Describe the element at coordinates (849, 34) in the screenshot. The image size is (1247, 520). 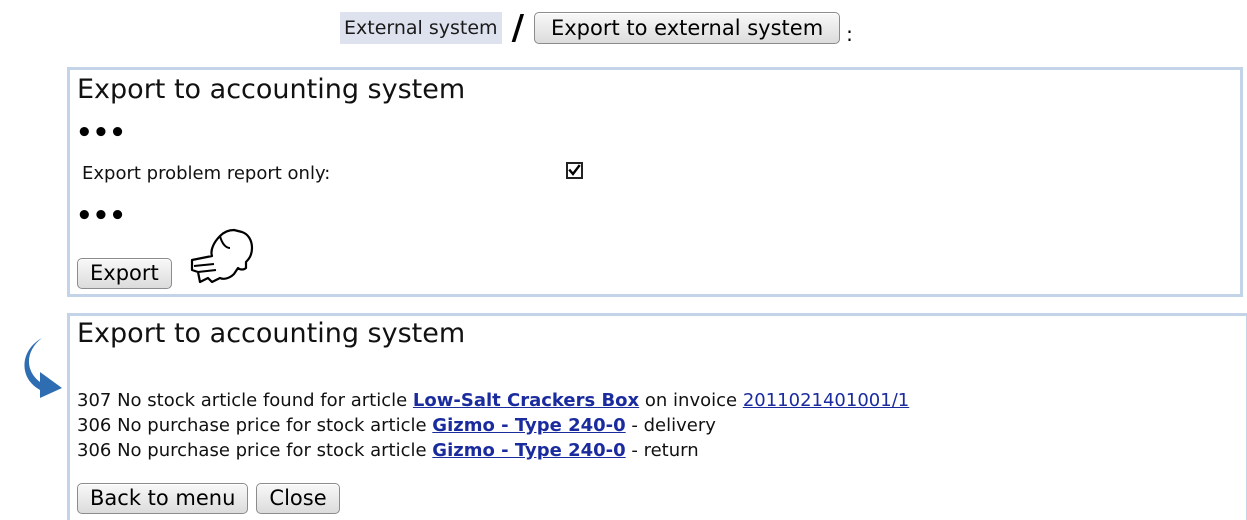
I see `breadcrumb-trailing-colon: :` at that location.